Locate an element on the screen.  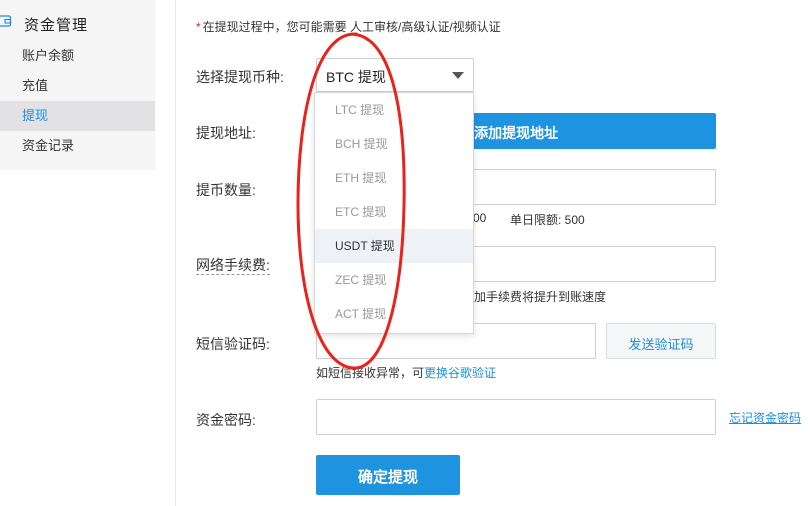
add-address-label: +添加提现地址 is located at coordinates (512, 133).